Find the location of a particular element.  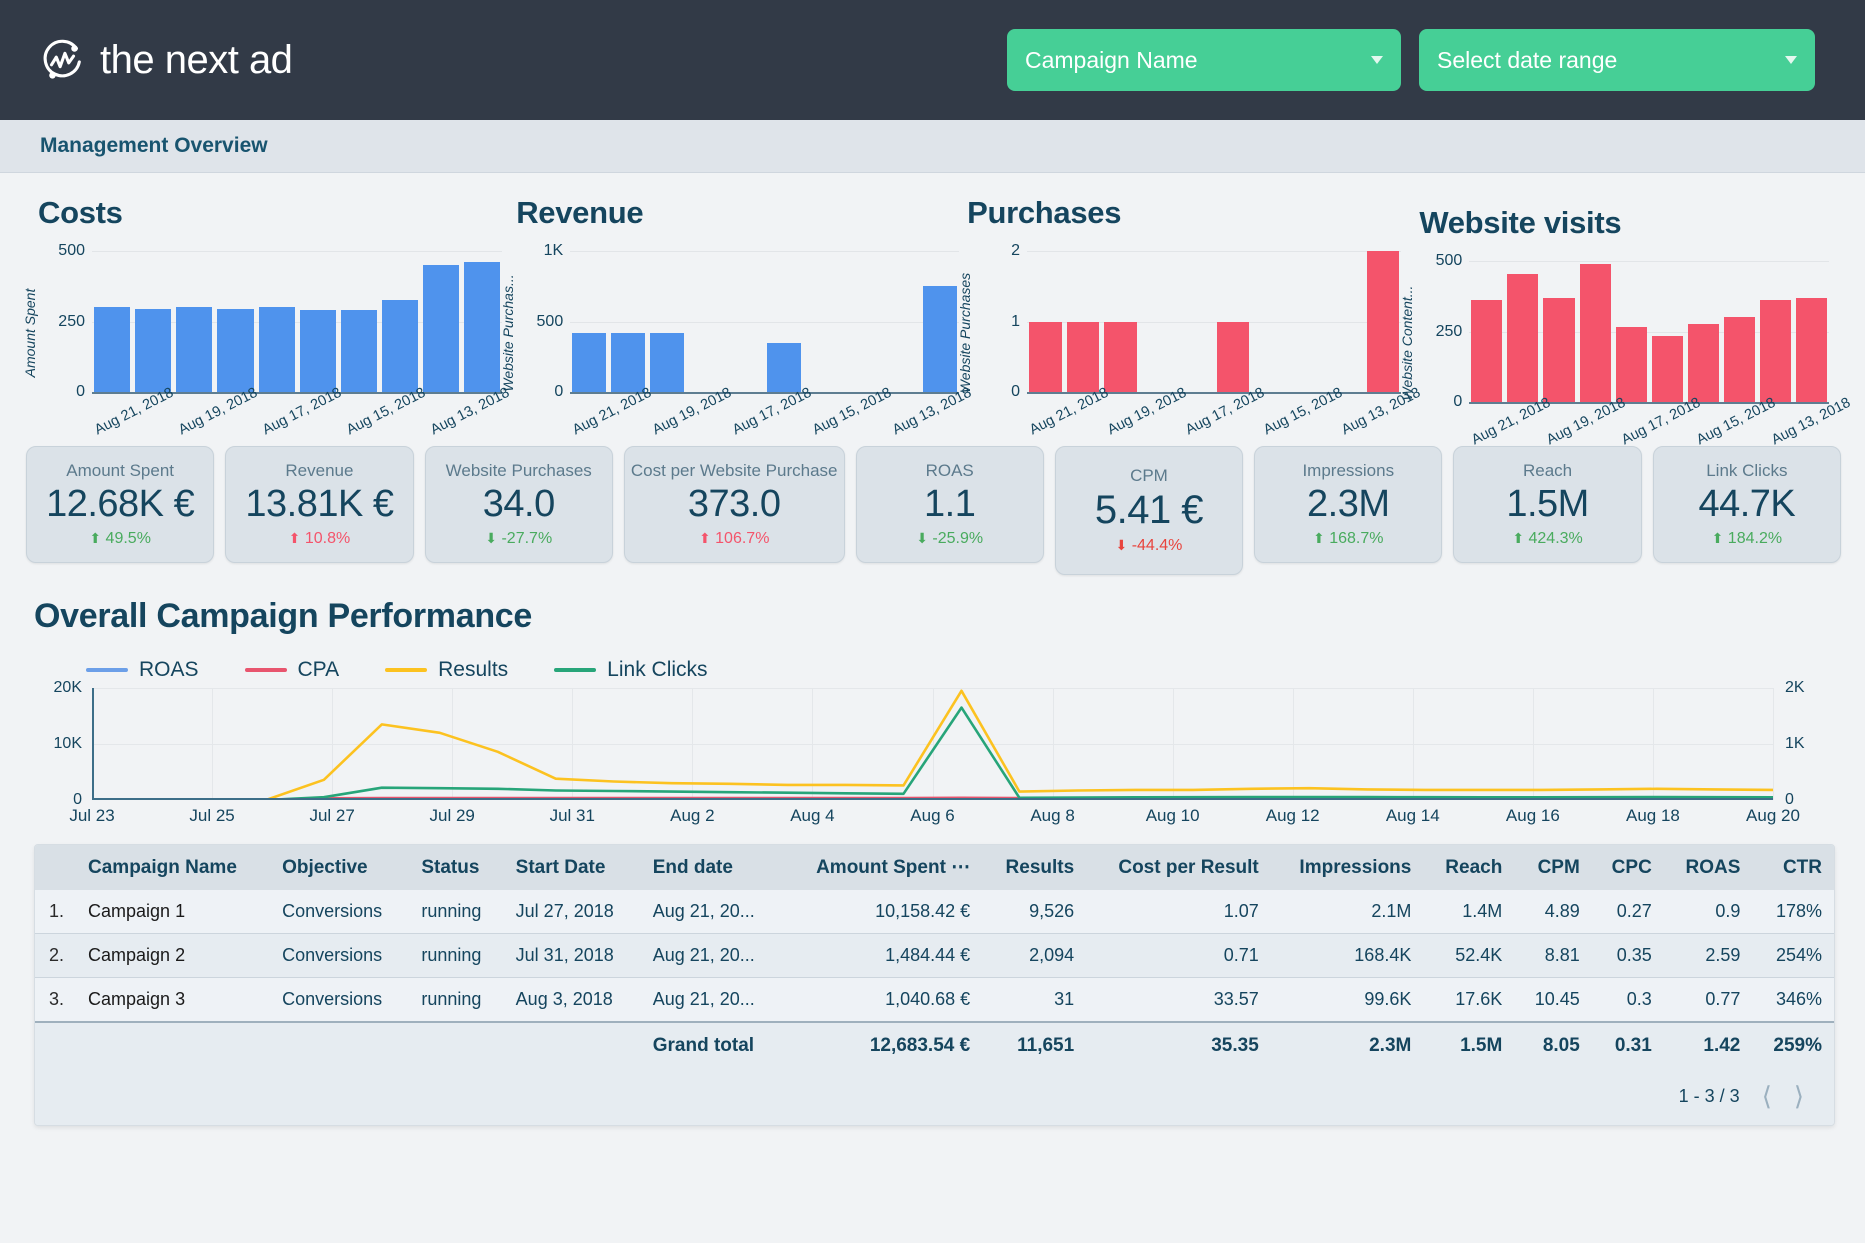

pagination-range: 1 - 3 / 3 is located at coordinates (1709, 1095).